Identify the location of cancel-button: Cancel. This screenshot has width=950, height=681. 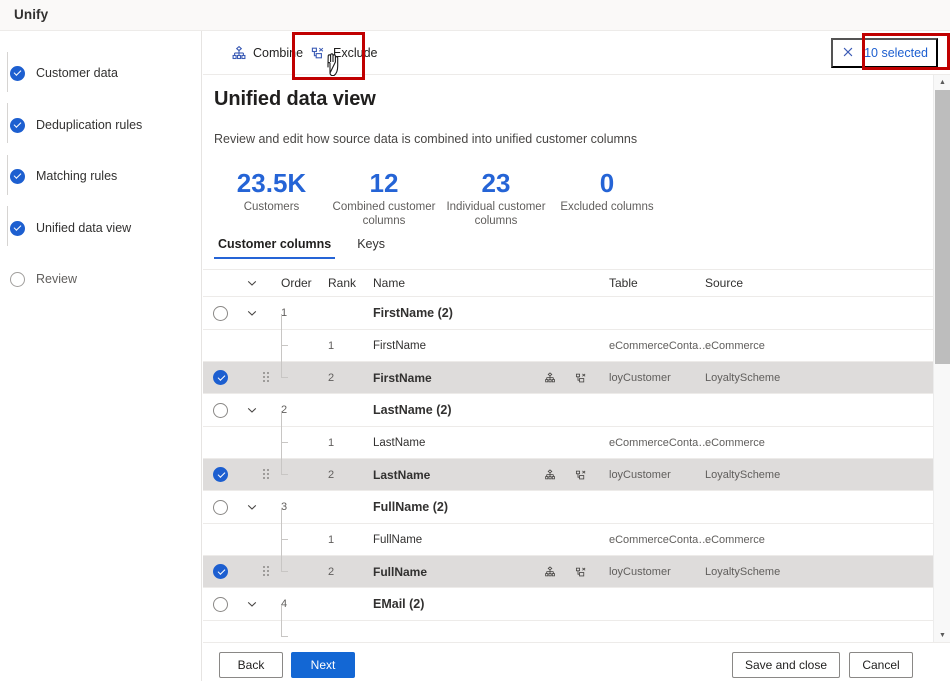
(881, 665).